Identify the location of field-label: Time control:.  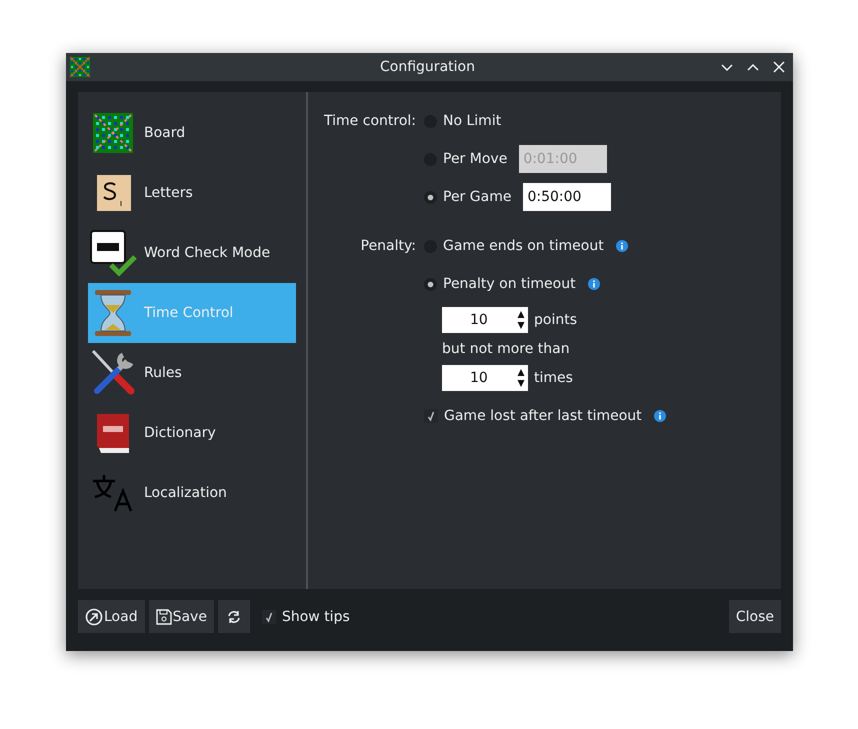
(369, 121).